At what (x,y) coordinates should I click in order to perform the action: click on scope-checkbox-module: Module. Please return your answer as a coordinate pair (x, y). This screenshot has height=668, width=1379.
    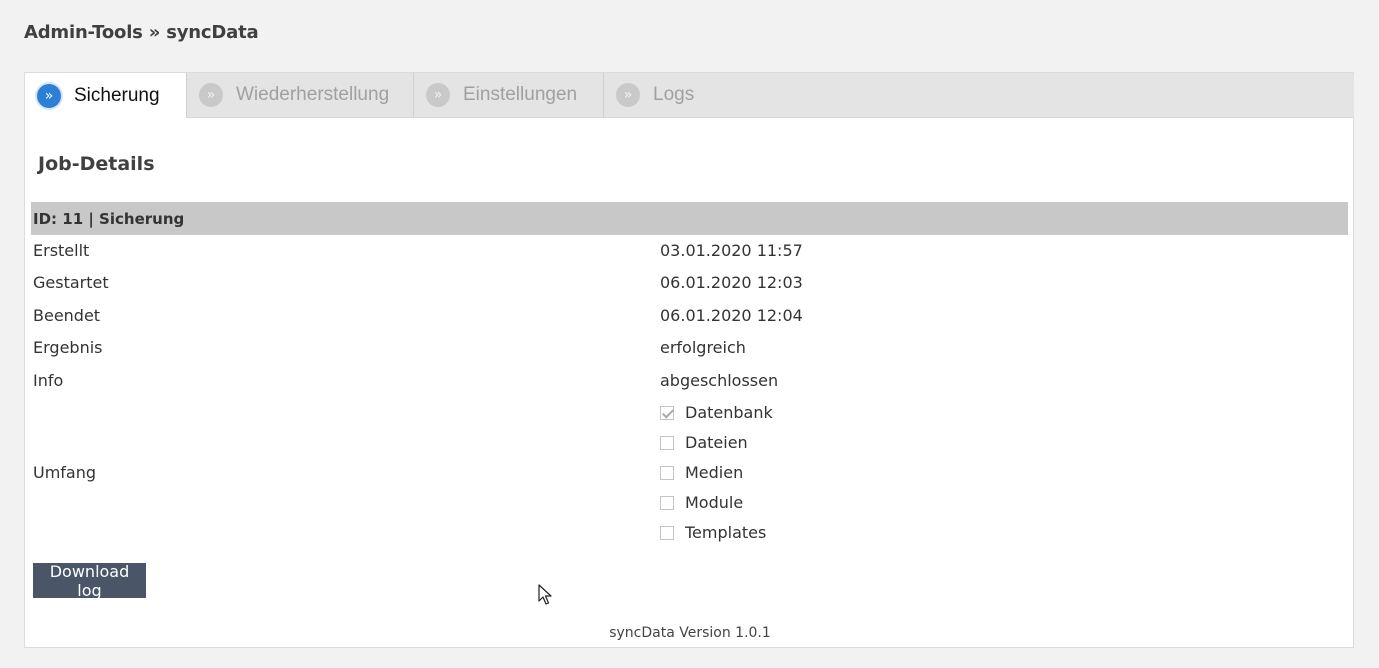
    Looking at the image, I should click on (701, 502).